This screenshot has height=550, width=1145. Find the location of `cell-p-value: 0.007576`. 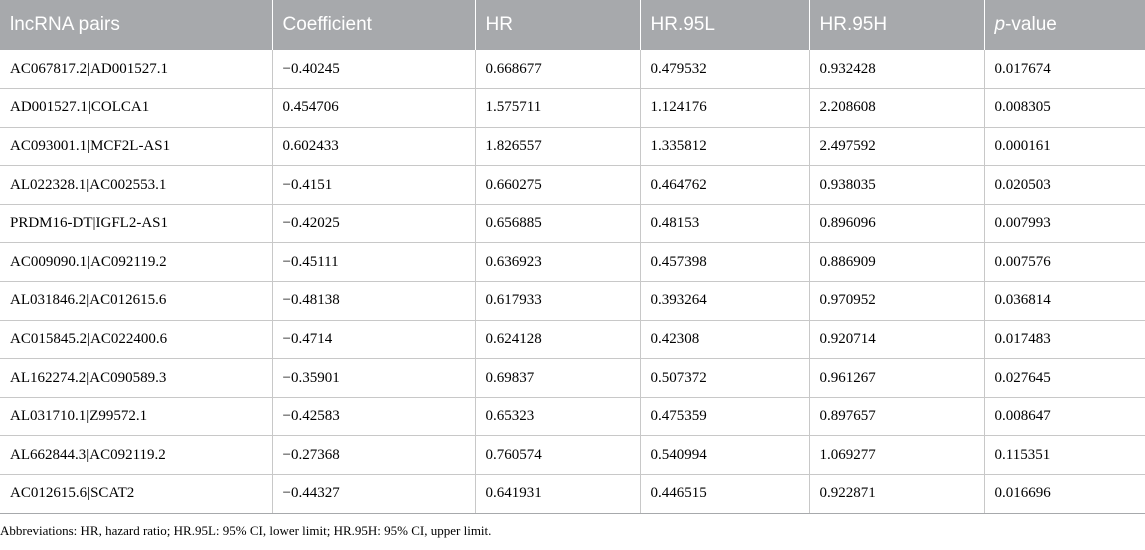

cell-p-value: 0.007576 is located at coordinates (1064, 262).